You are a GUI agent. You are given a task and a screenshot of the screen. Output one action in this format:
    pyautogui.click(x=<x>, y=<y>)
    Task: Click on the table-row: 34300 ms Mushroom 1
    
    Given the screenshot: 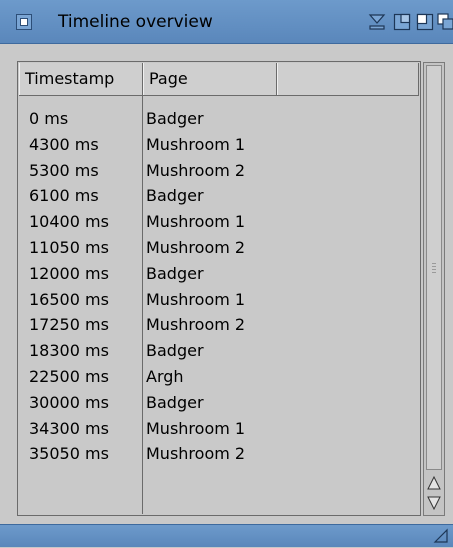 What is the action you would take?
    pyautogui.click(x=218, y=429)
    